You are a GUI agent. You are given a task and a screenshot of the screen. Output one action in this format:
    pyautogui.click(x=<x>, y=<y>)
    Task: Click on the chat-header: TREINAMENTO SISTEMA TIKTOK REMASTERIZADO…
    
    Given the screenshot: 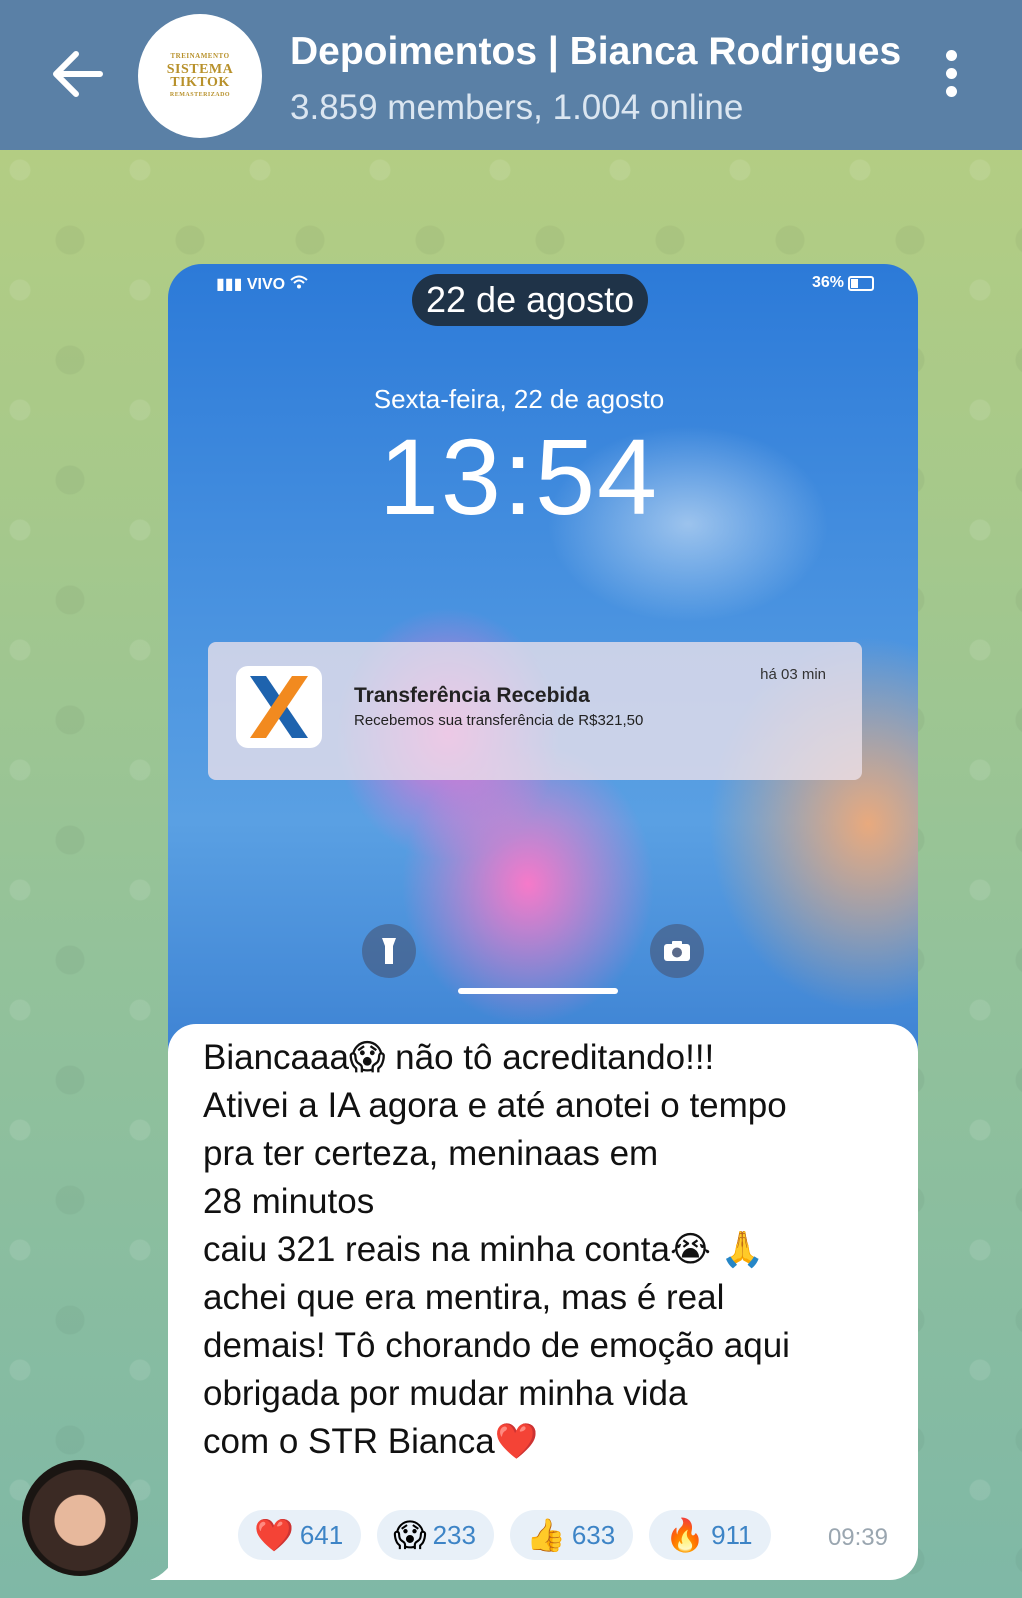 What is the action you would take?
    pyautogui.click(x=511, y=75)
    